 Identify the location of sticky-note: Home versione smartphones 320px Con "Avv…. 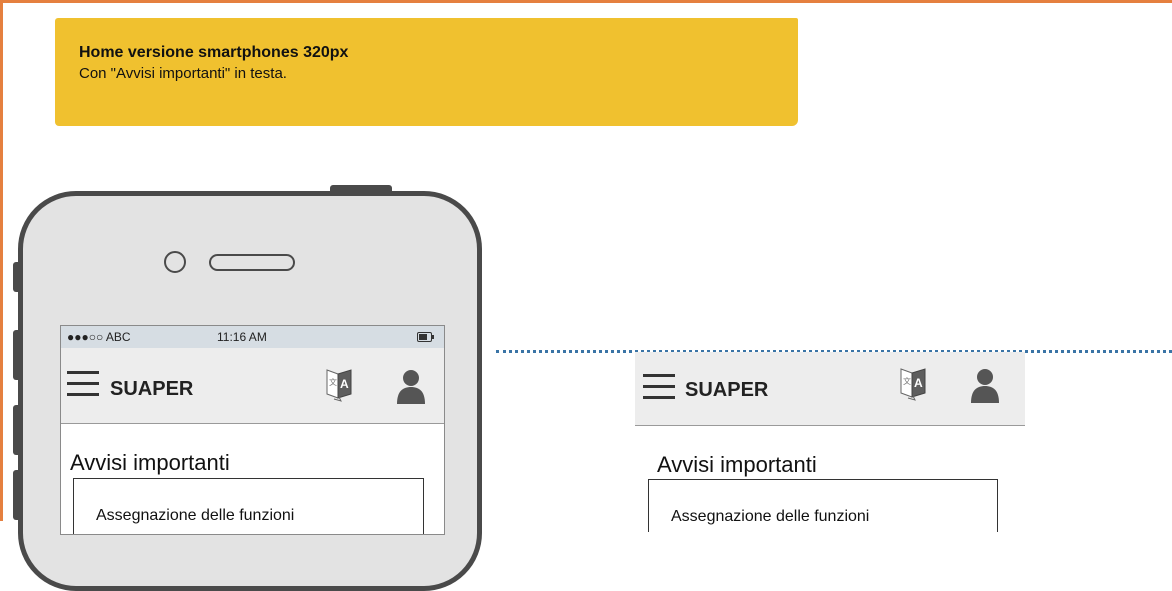
(426, 72).